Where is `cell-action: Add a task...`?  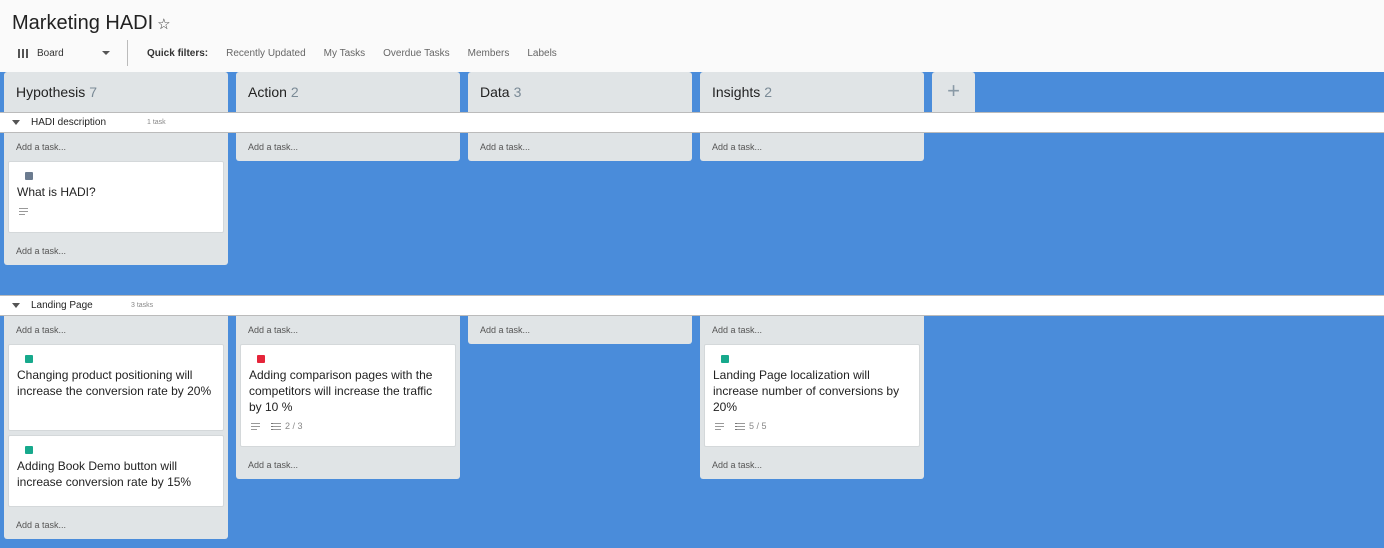
cell-action: Add a task... is located at coordinates (348, 147).